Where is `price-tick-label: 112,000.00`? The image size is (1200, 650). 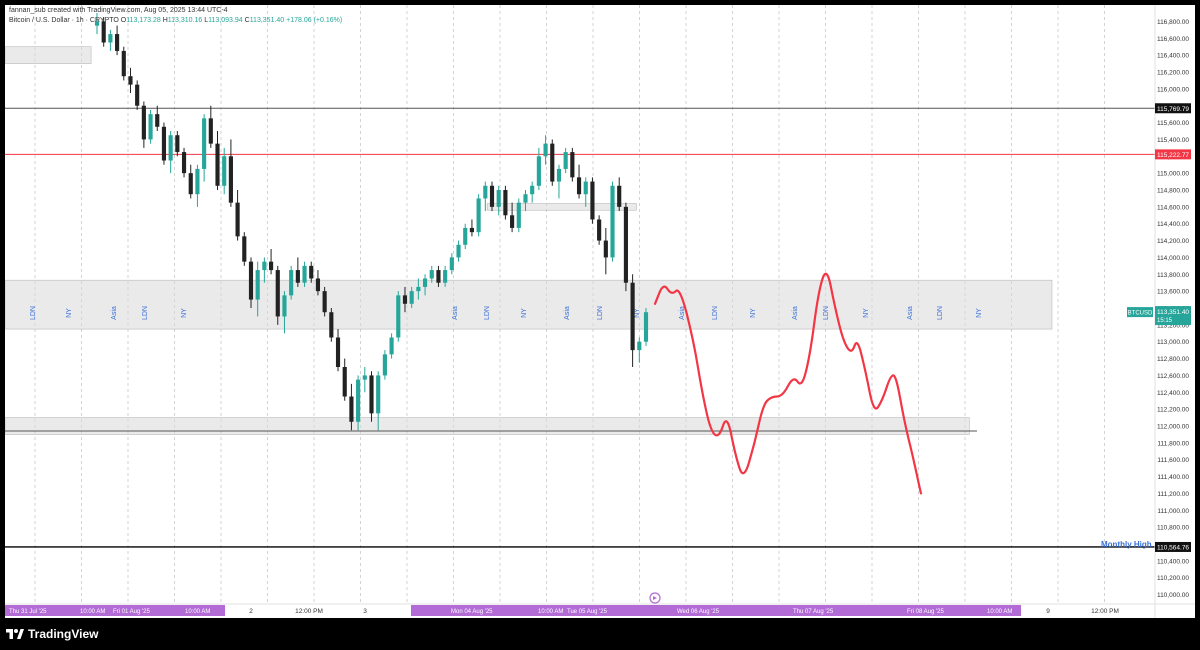 price-tick-label: 112,000.00 is located at coordinates (1173, 427).